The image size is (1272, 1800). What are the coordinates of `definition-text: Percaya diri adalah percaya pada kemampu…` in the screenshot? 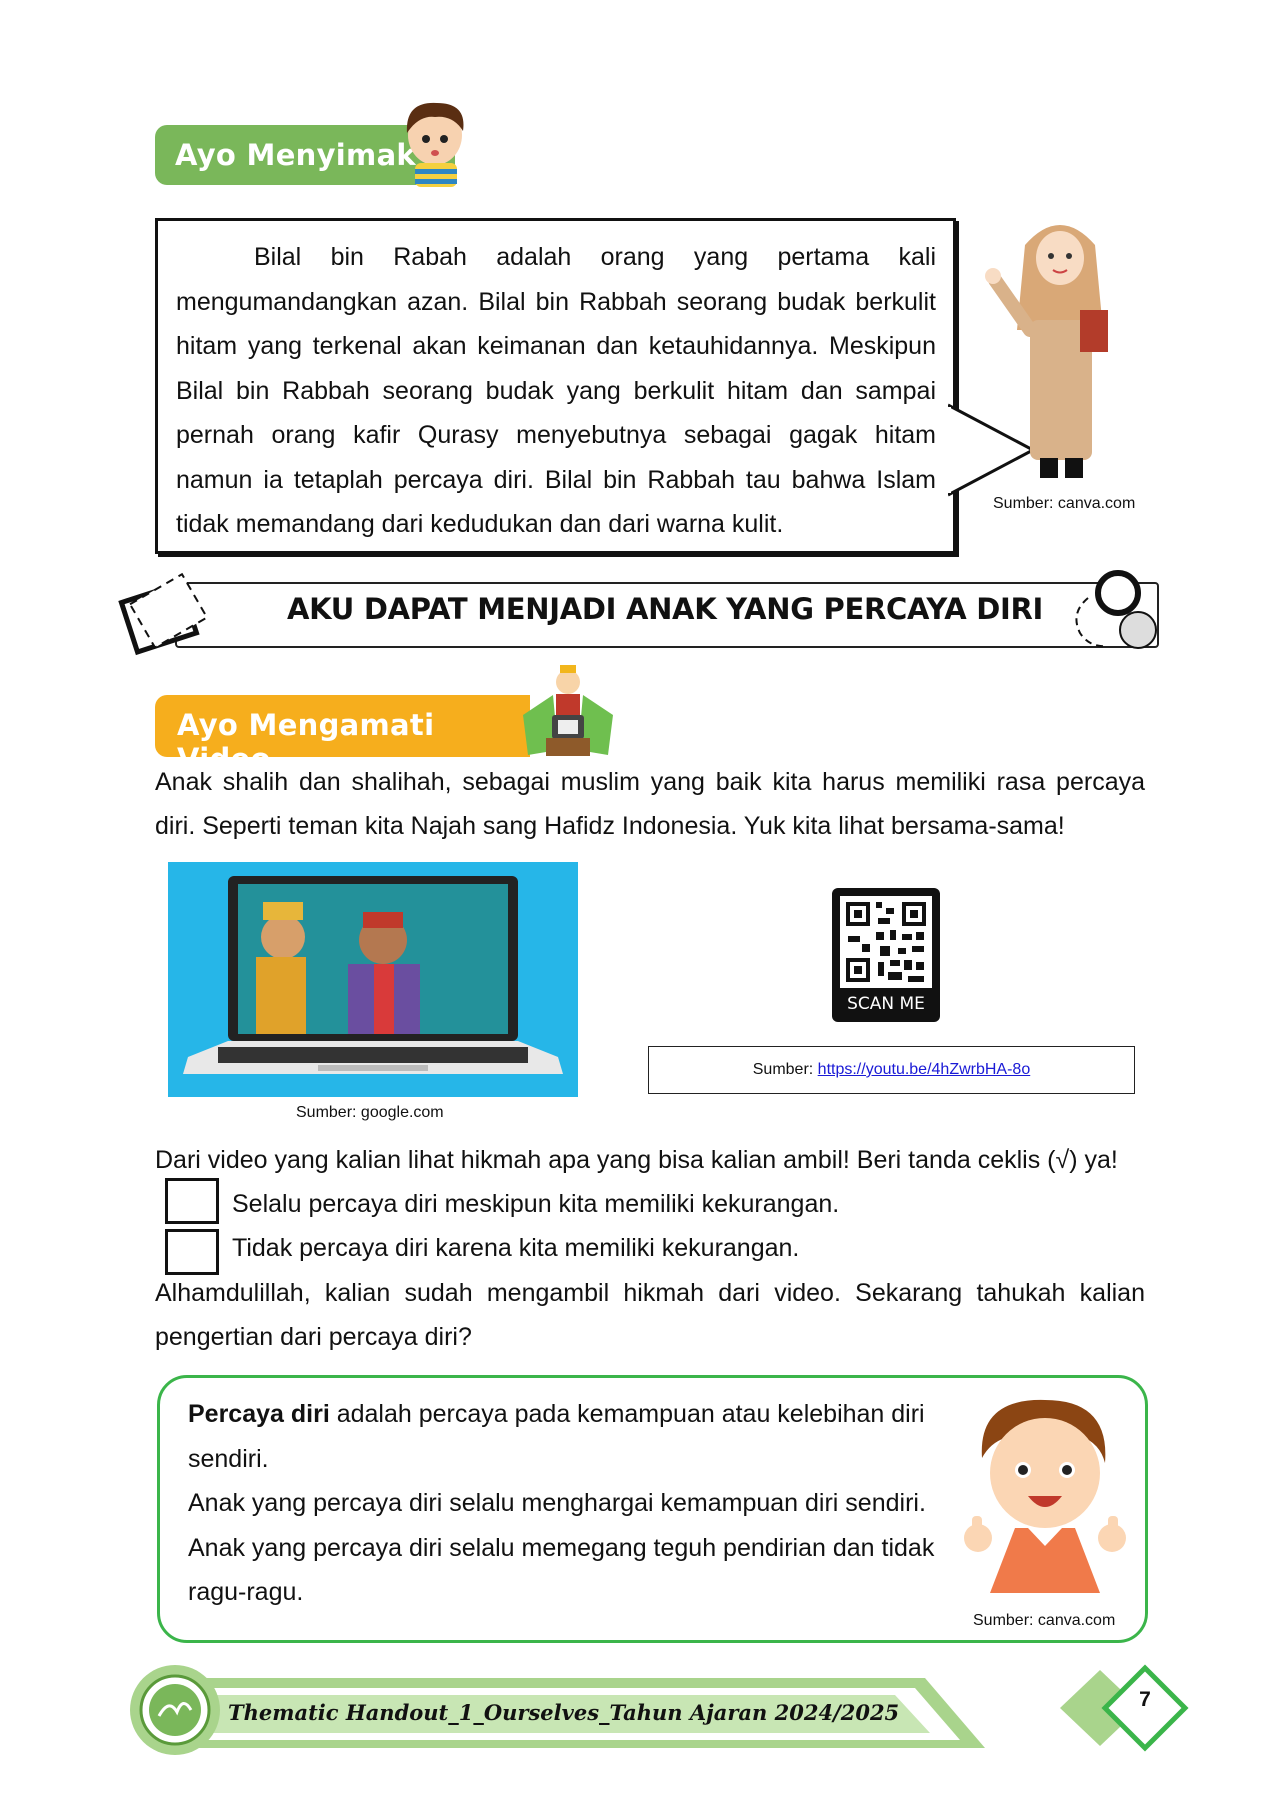 It's located at (573, 1503).